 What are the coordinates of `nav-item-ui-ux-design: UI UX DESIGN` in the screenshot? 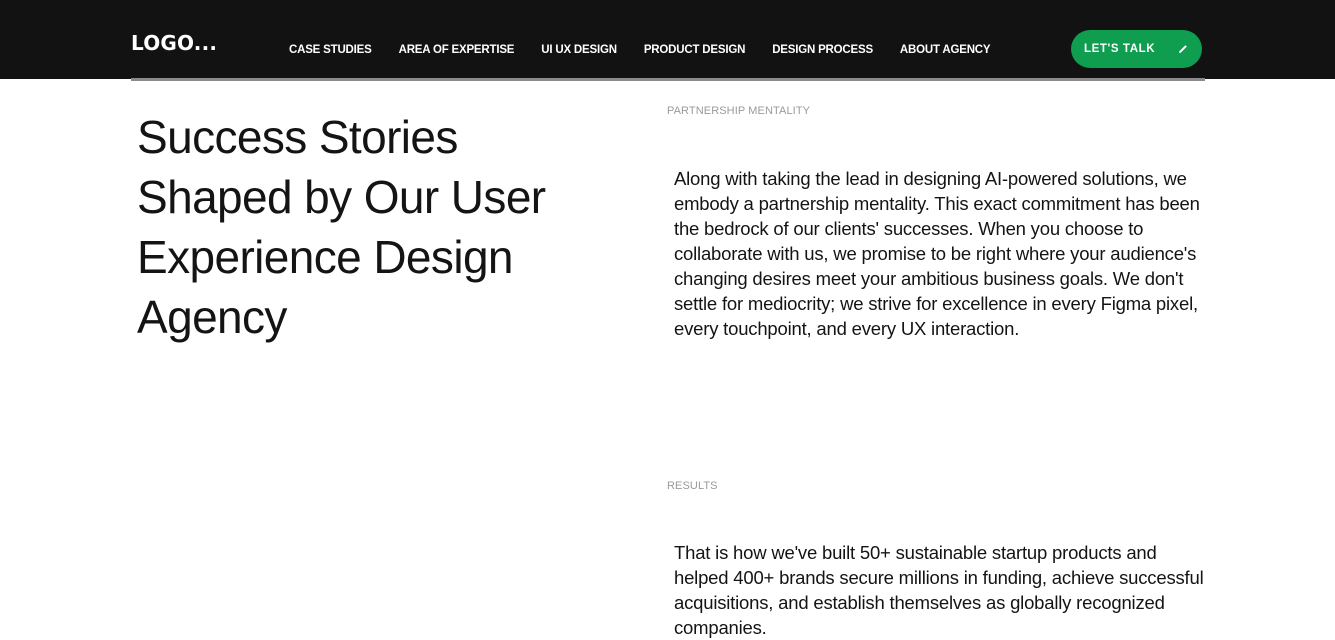 It's located at (579, 50).